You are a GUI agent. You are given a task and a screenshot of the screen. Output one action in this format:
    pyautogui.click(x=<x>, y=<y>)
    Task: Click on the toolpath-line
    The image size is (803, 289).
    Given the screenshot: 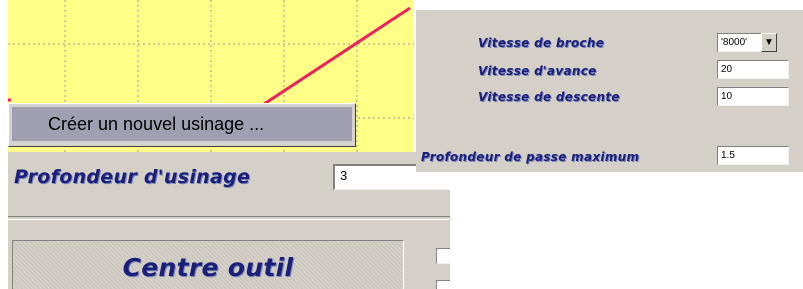 What is the action you would take?
    pyautogui.click(x=331, y=60)
    